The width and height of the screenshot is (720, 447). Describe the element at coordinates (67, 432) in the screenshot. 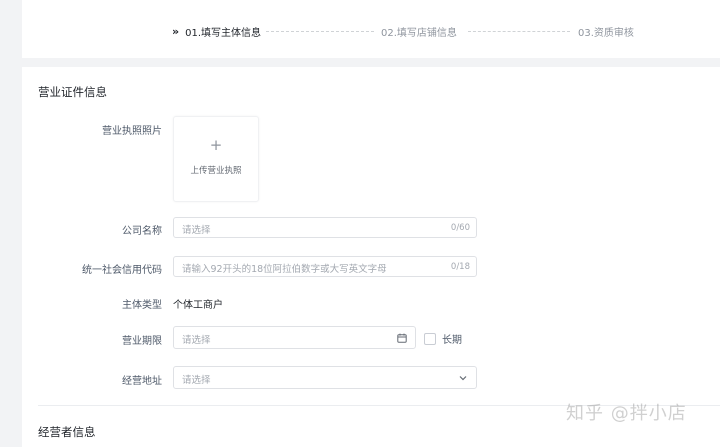

I see `section-title-operator: 经营者信息` at that location.